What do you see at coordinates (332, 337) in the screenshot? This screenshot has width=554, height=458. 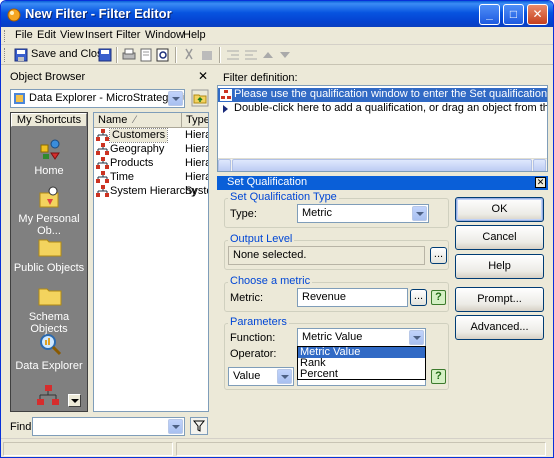 I see `function-value: Metric Value` at bounding box center [332, 337].